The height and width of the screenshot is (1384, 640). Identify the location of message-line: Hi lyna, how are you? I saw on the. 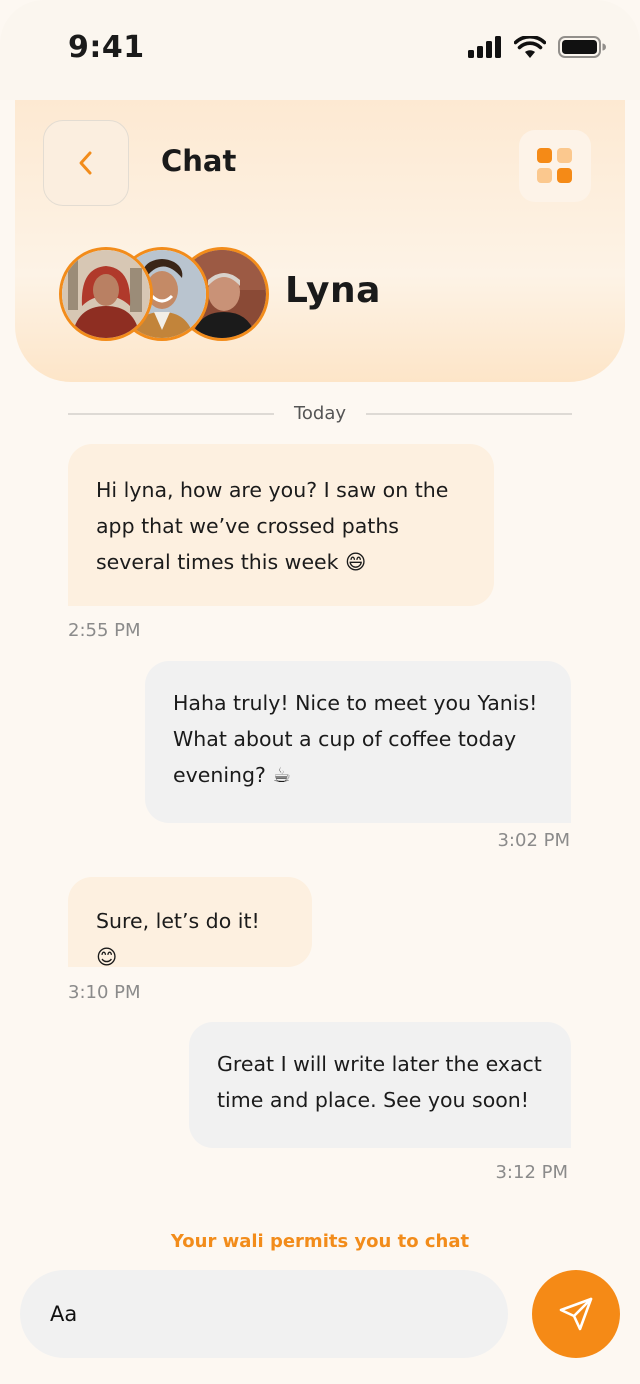
(272, 490).